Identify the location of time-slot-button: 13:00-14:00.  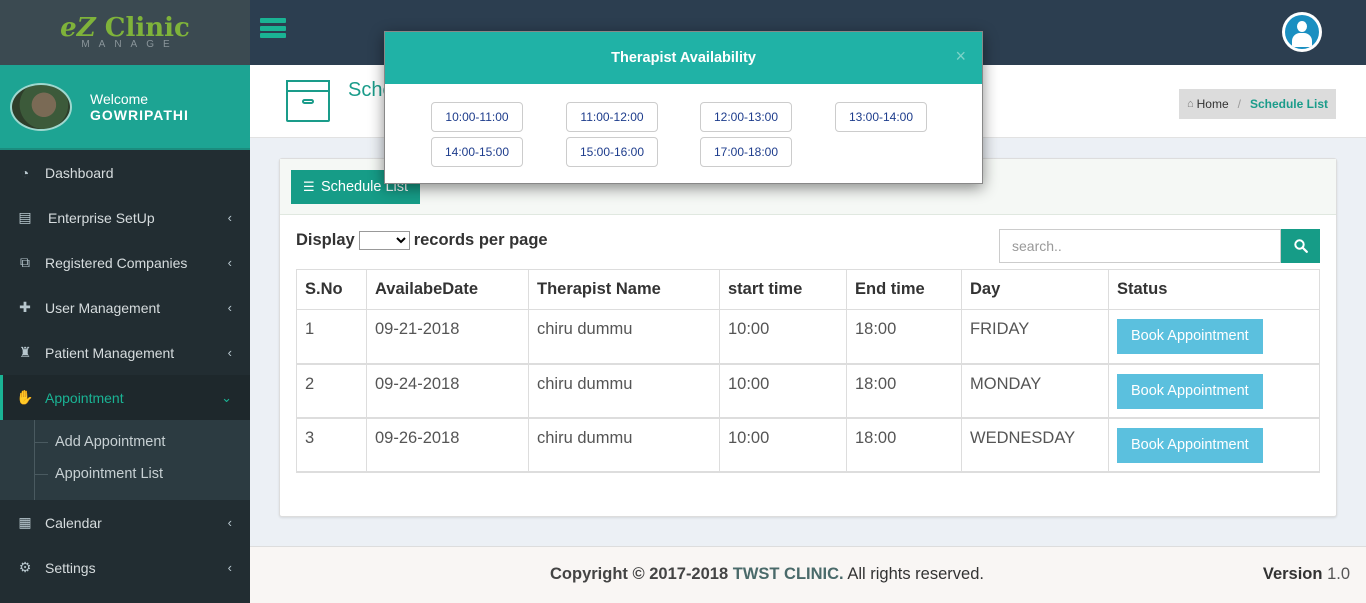
(881, 117).